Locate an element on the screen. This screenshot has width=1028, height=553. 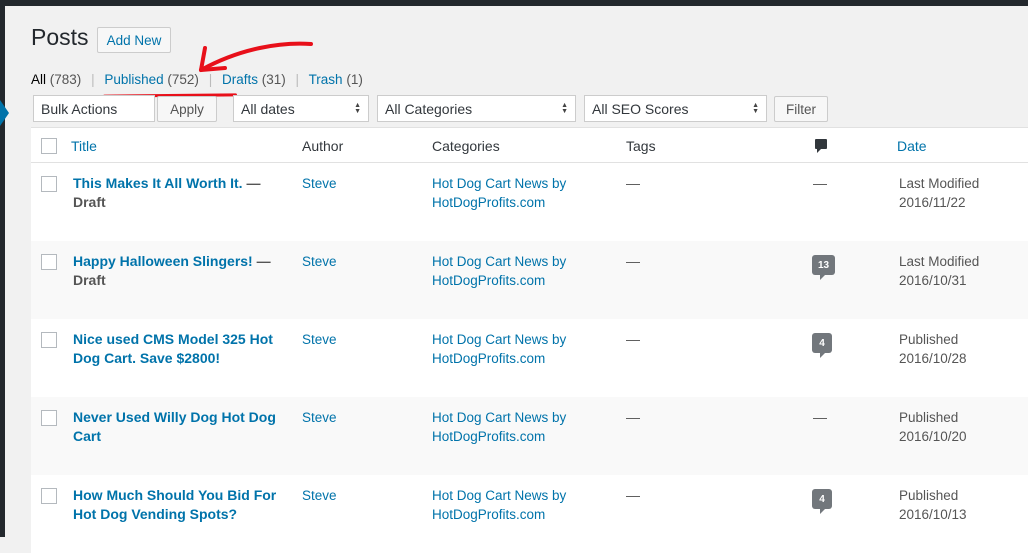
select-all-checkbox is located at coordinates (49, 146).